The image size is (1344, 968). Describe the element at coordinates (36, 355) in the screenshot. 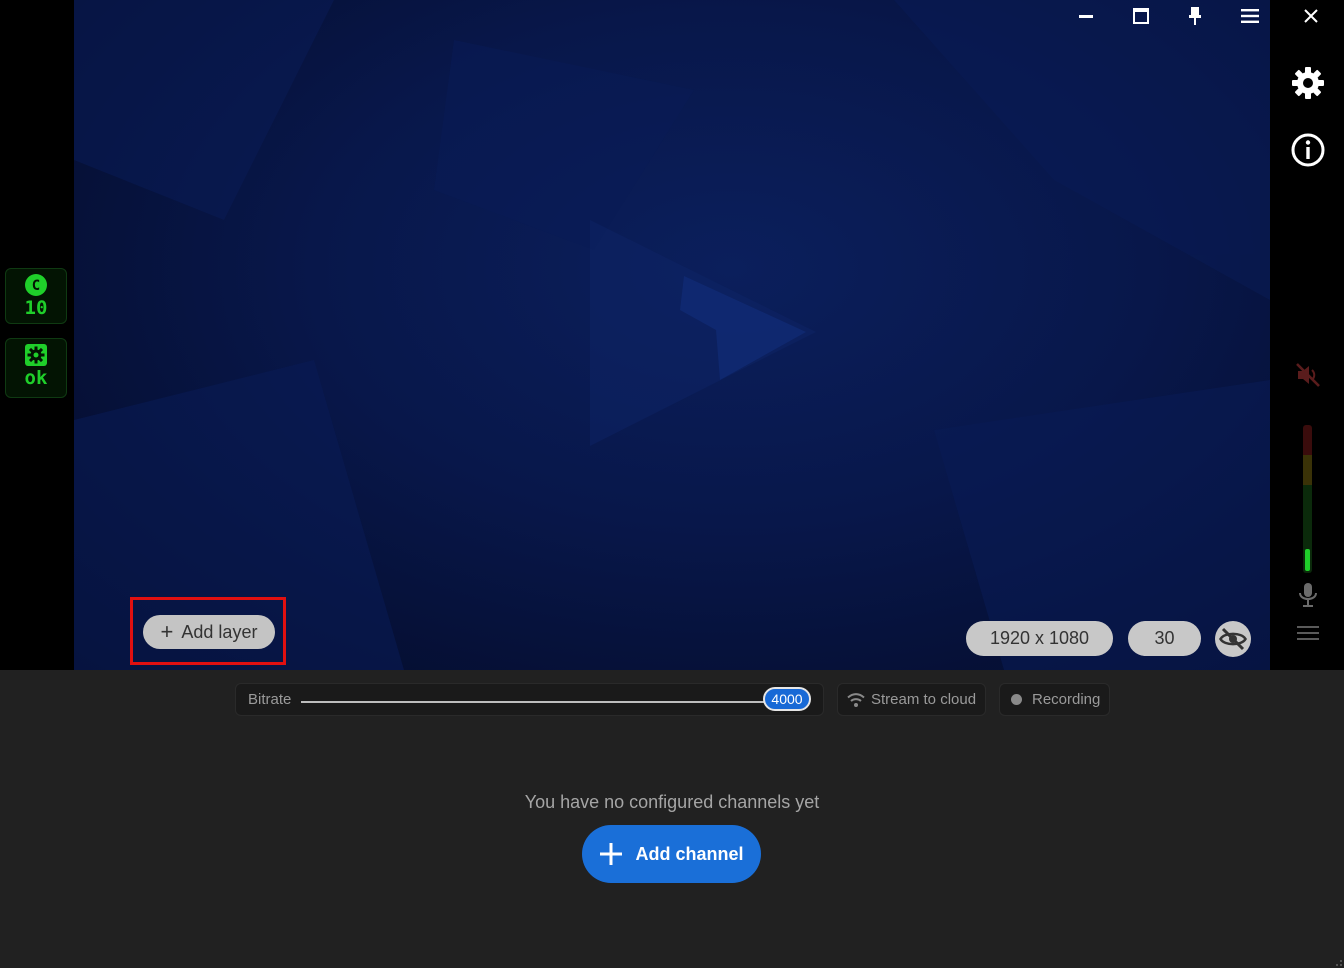

I see `gear-icon` at that location.